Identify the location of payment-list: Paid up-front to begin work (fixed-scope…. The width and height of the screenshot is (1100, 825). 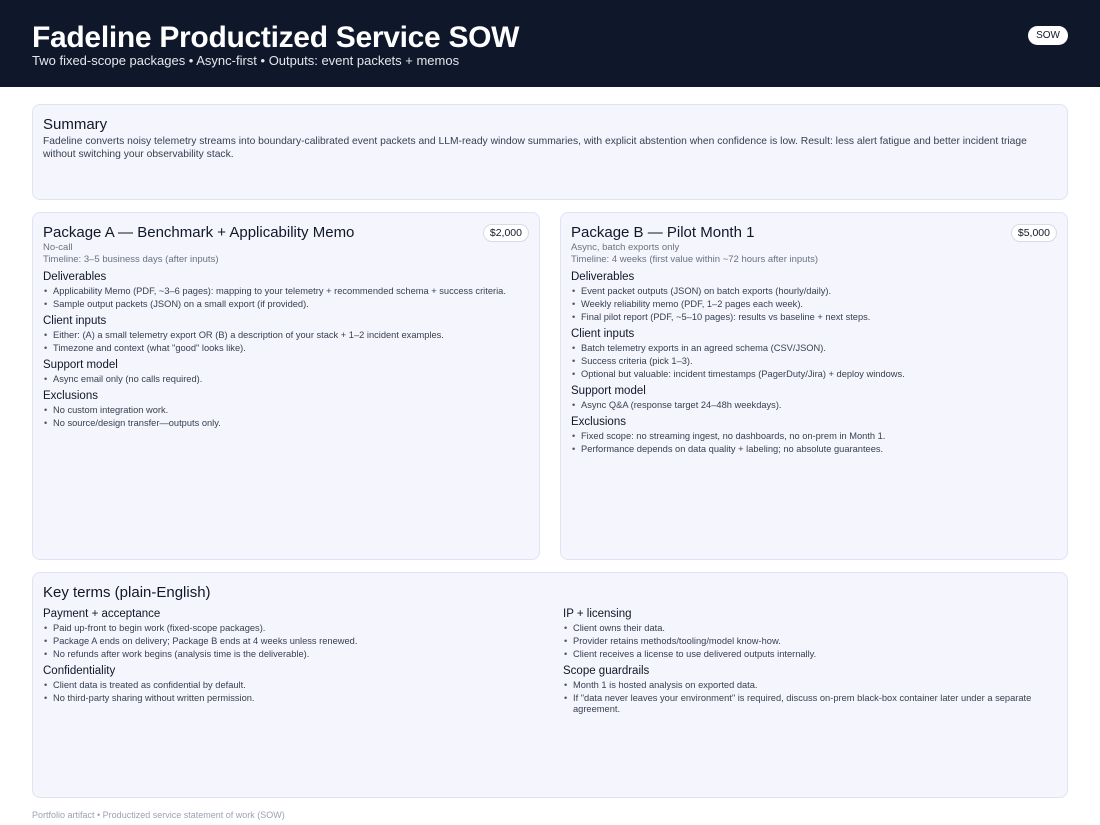
(293, 642).